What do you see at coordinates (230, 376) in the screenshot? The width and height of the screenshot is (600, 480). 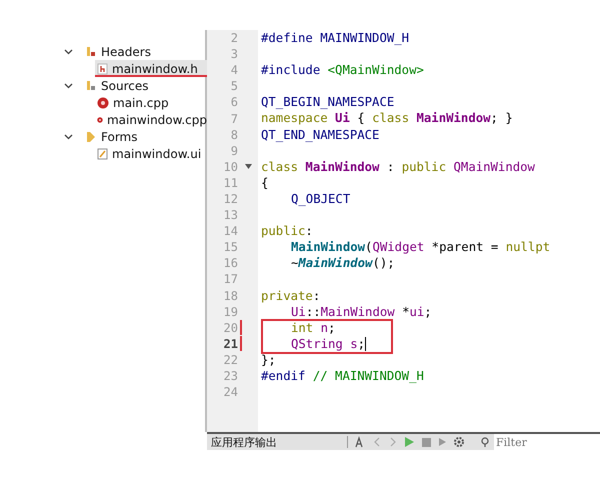 I see `line-number: 23` at bounding box center [230, 376].